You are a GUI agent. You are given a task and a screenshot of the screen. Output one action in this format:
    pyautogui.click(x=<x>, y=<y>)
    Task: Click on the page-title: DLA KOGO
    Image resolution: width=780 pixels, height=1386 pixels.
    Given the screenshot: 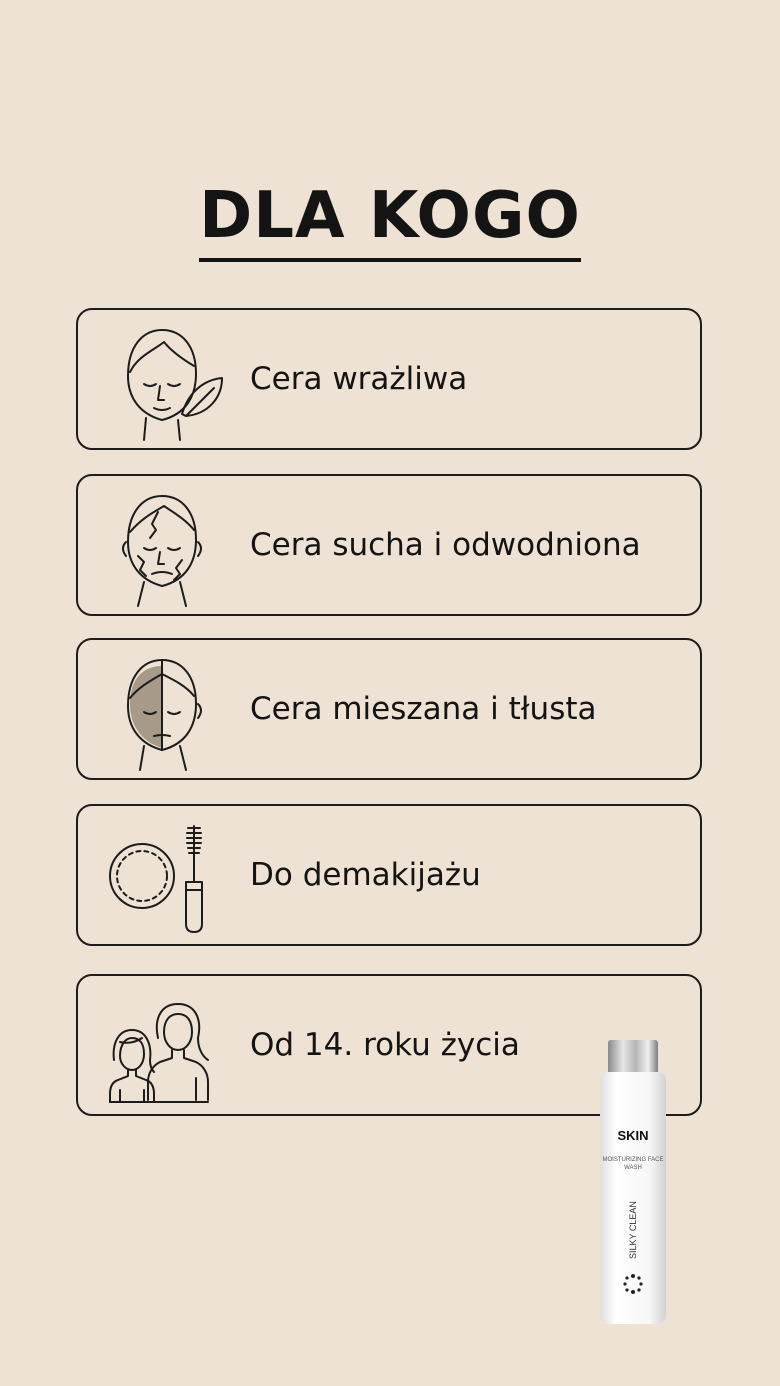 What is the action you would take?
    pyautogui.click(x=390, y=221)
    